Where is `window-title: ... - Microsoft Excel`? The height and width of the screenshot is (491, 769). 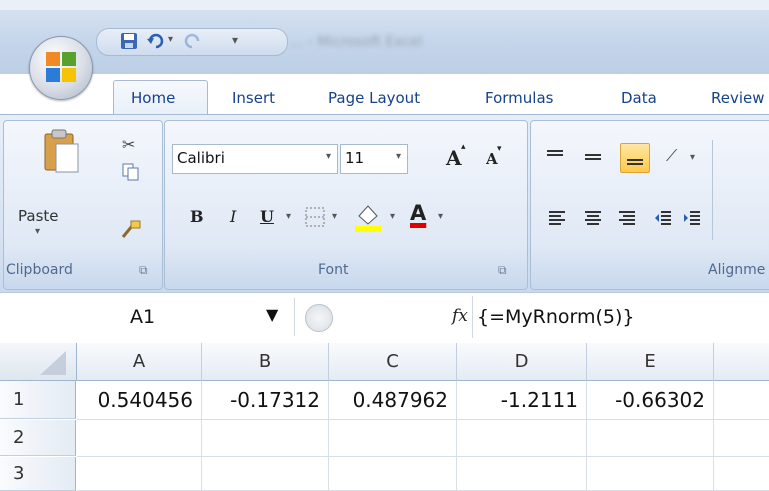 window-title: ... - Microsoft Excel is located at coordinates (356, 42).